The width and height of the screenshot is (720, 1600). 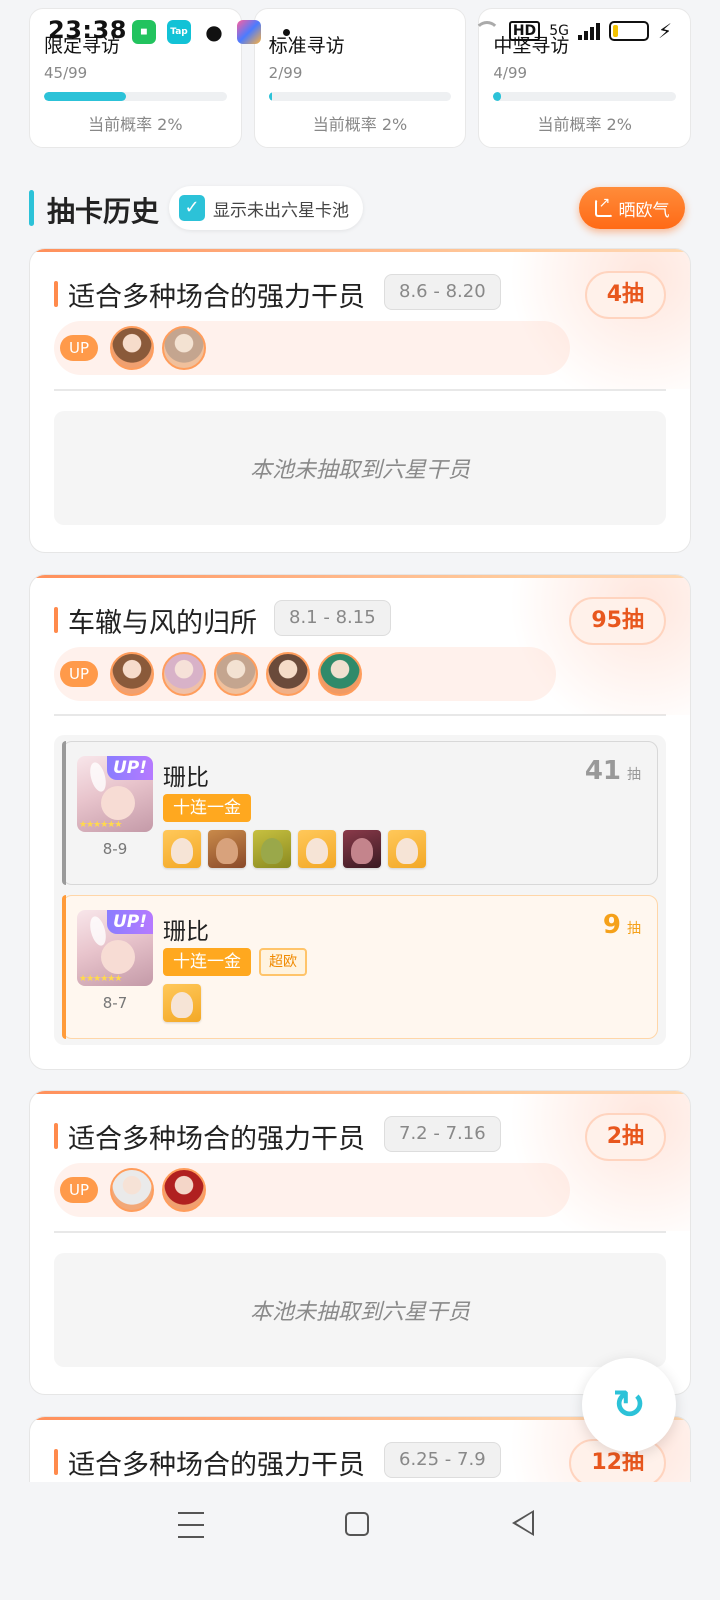 I want to click on pool-pull-count: 4抽, so click(x=625, y=295).